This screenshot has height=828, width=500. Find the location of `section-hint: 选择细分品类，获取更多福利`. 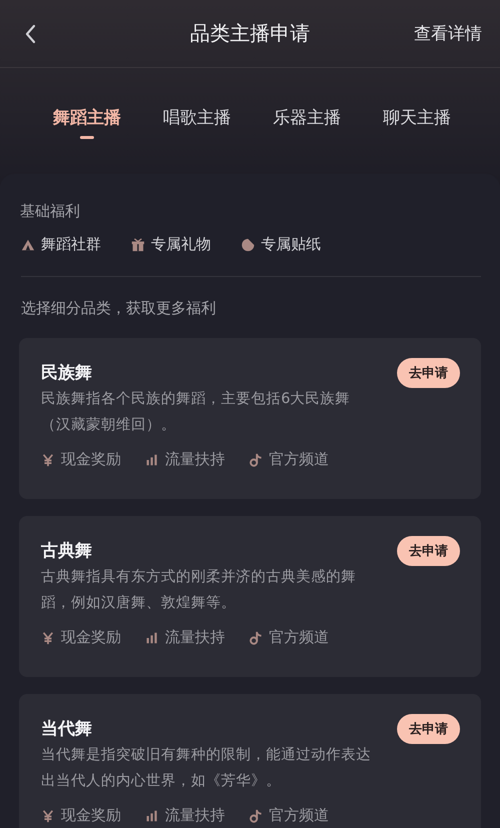

section-hint: 选择细分品类，获取更多福利 is located at coordinates (119, 308).